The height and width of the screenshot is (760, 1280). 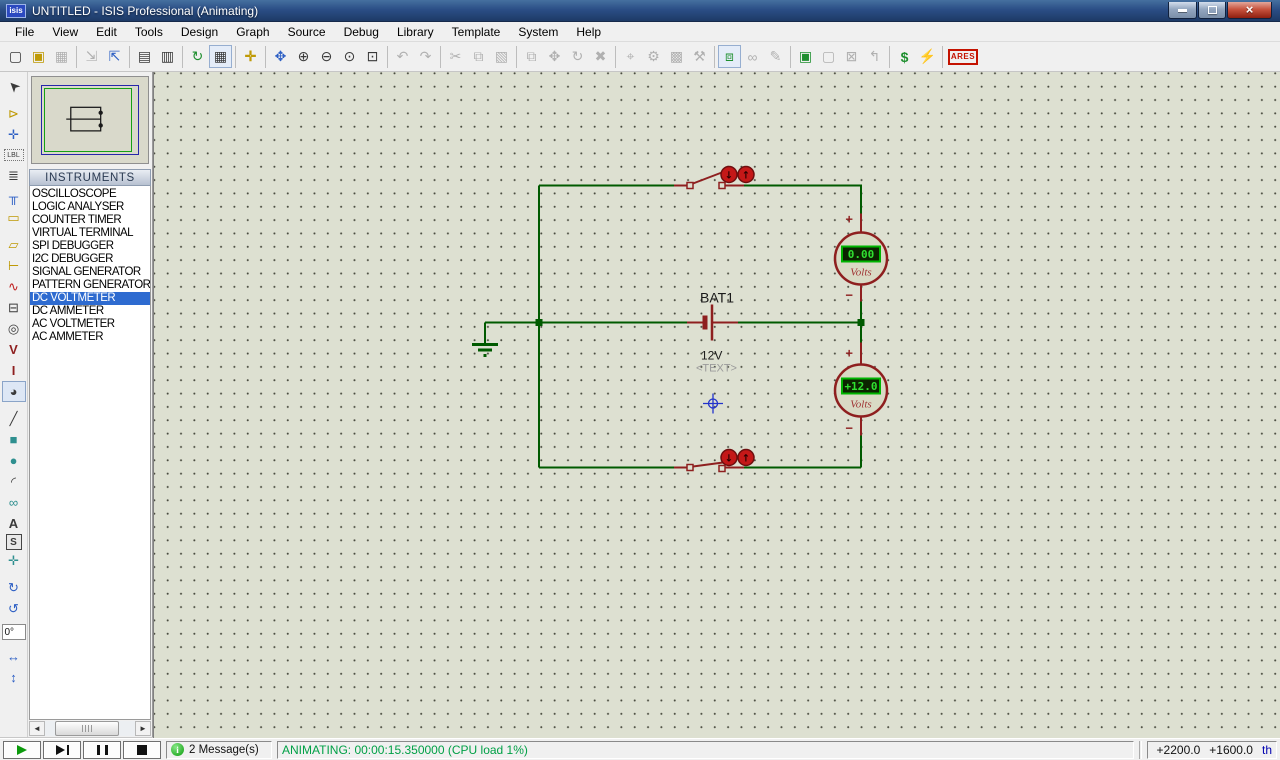 What do you see at coordinates (15, 56) in the screenshot?
I see `new-design-icon: ▢` at bounding box center [15, 56].